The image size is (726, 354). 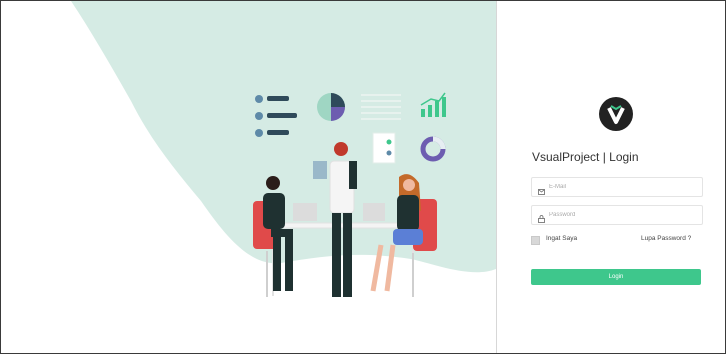 What do you see at coordinates (616, 277) in the screenshot?
I see `login-button: Login` at bounding box center [616, 277].